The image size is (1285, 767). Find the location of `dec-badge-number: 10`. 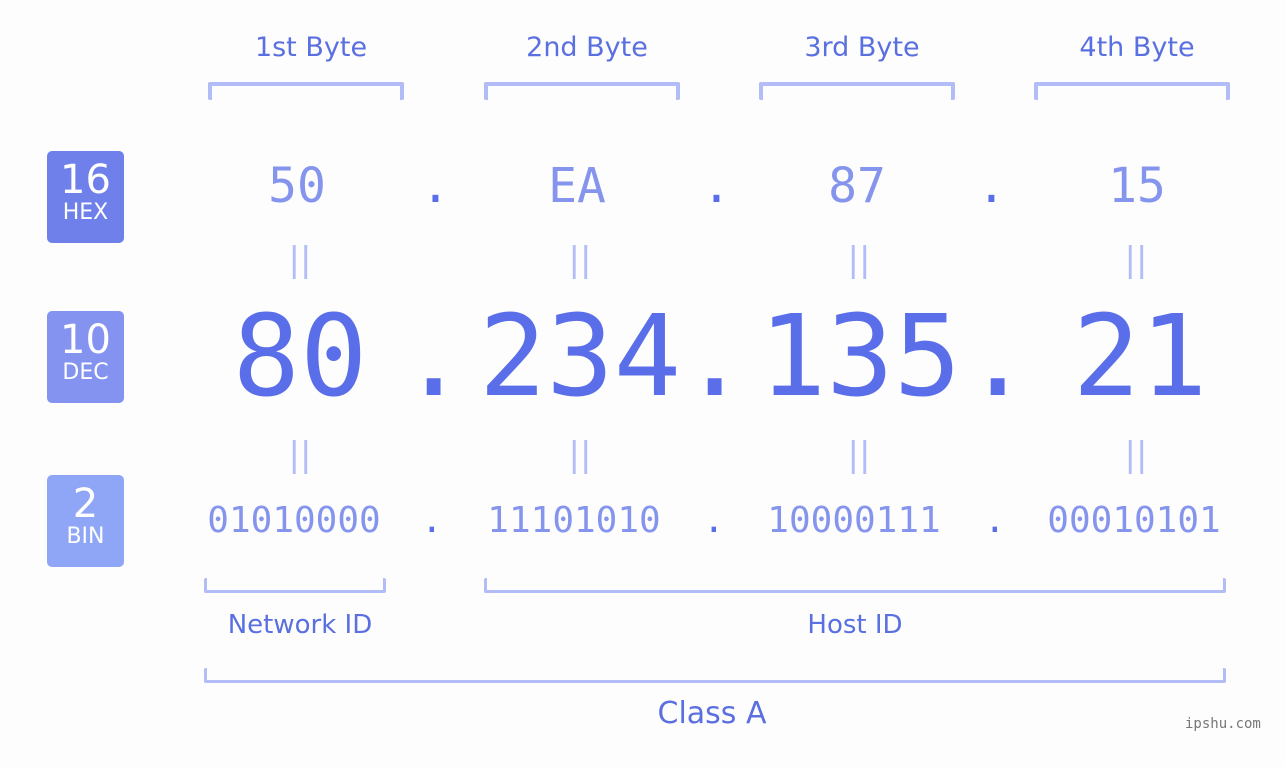

dec-badge-number: 10 is located at coordinates (85, 340).